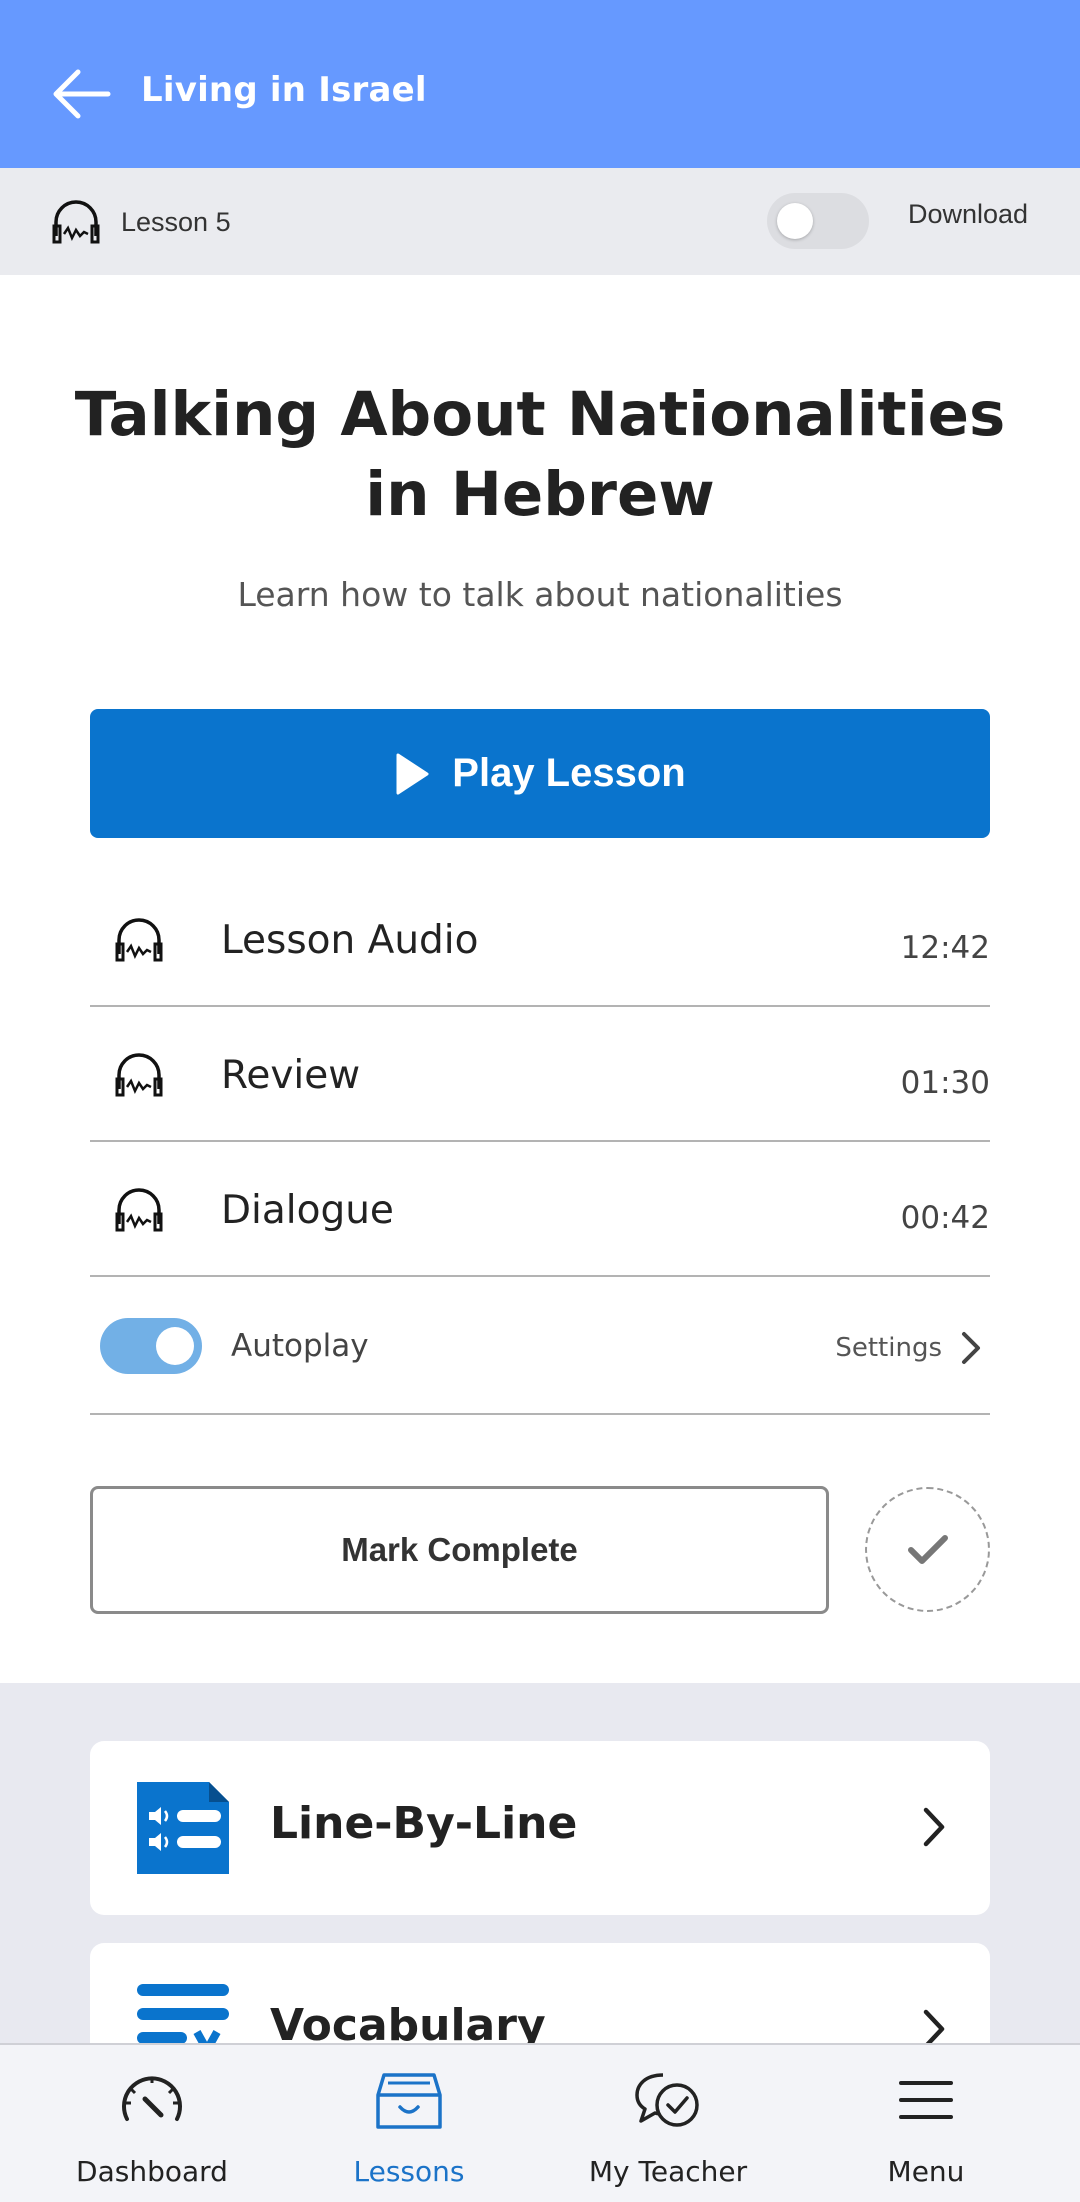 This screenshot has height=2202, width=1080. Describe the element at coordinates (540, 1074) in the screenshot. I see `track-review: Review 01:30` at that location.